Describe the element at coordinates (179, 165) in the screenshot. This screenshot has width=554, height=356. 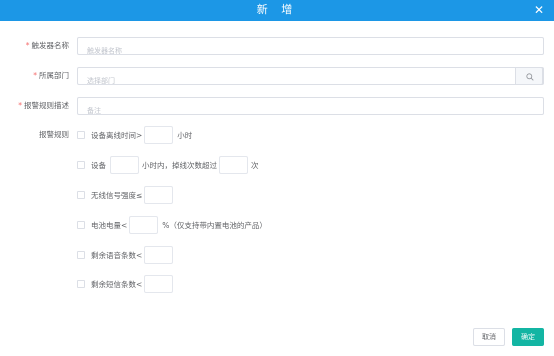
I see `rule-drop-middle: 小时内，掉线次数超过` at that location.